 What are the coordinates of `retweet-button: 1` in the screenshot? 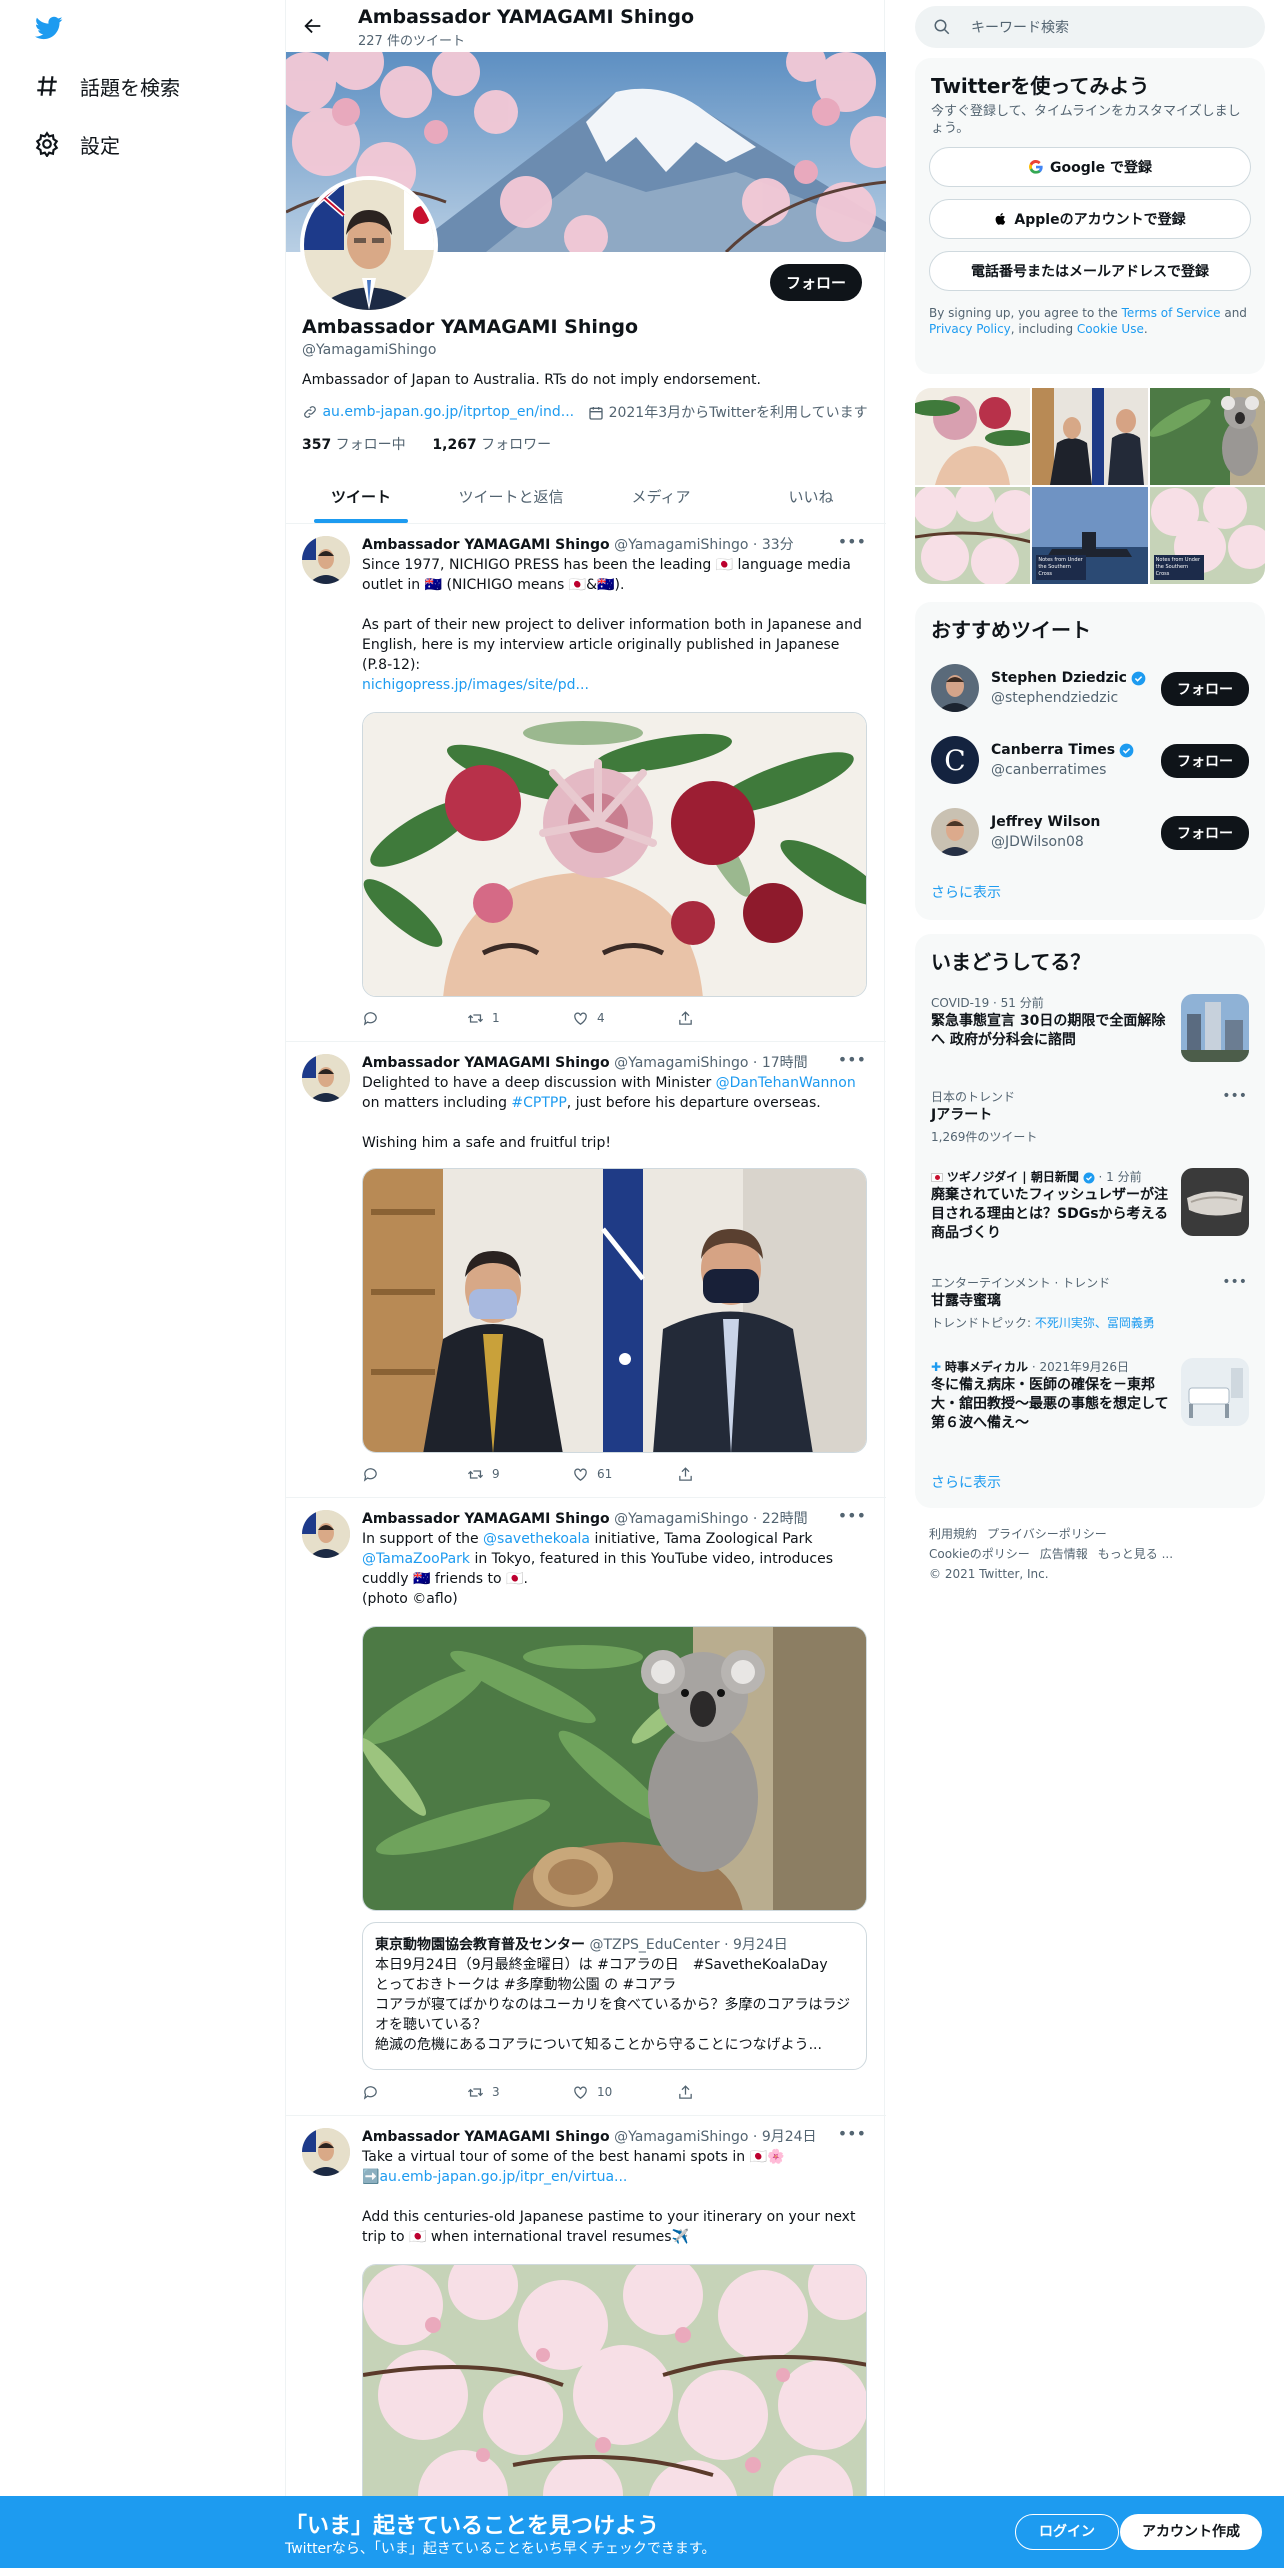 It's located at (519, 1018).